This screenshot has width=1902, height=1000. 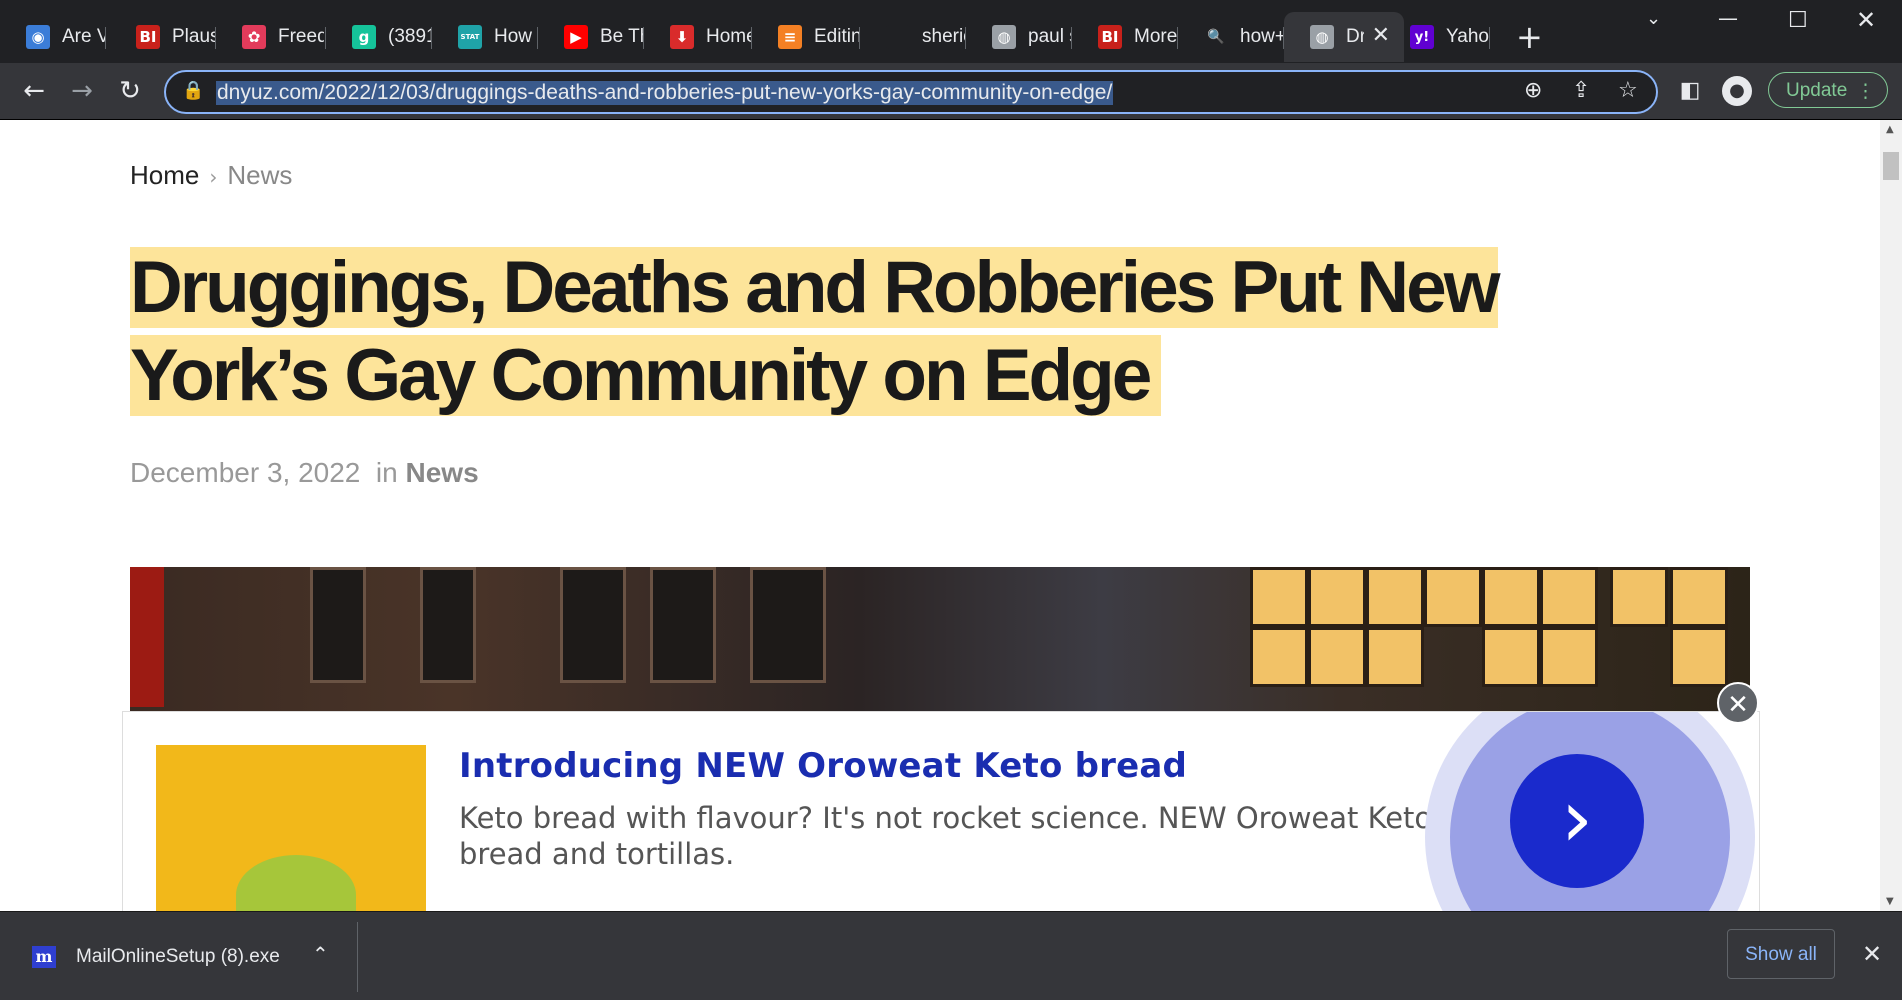 I want to click on profile-avatar-icon: ●, so click(x=1737, y=91).